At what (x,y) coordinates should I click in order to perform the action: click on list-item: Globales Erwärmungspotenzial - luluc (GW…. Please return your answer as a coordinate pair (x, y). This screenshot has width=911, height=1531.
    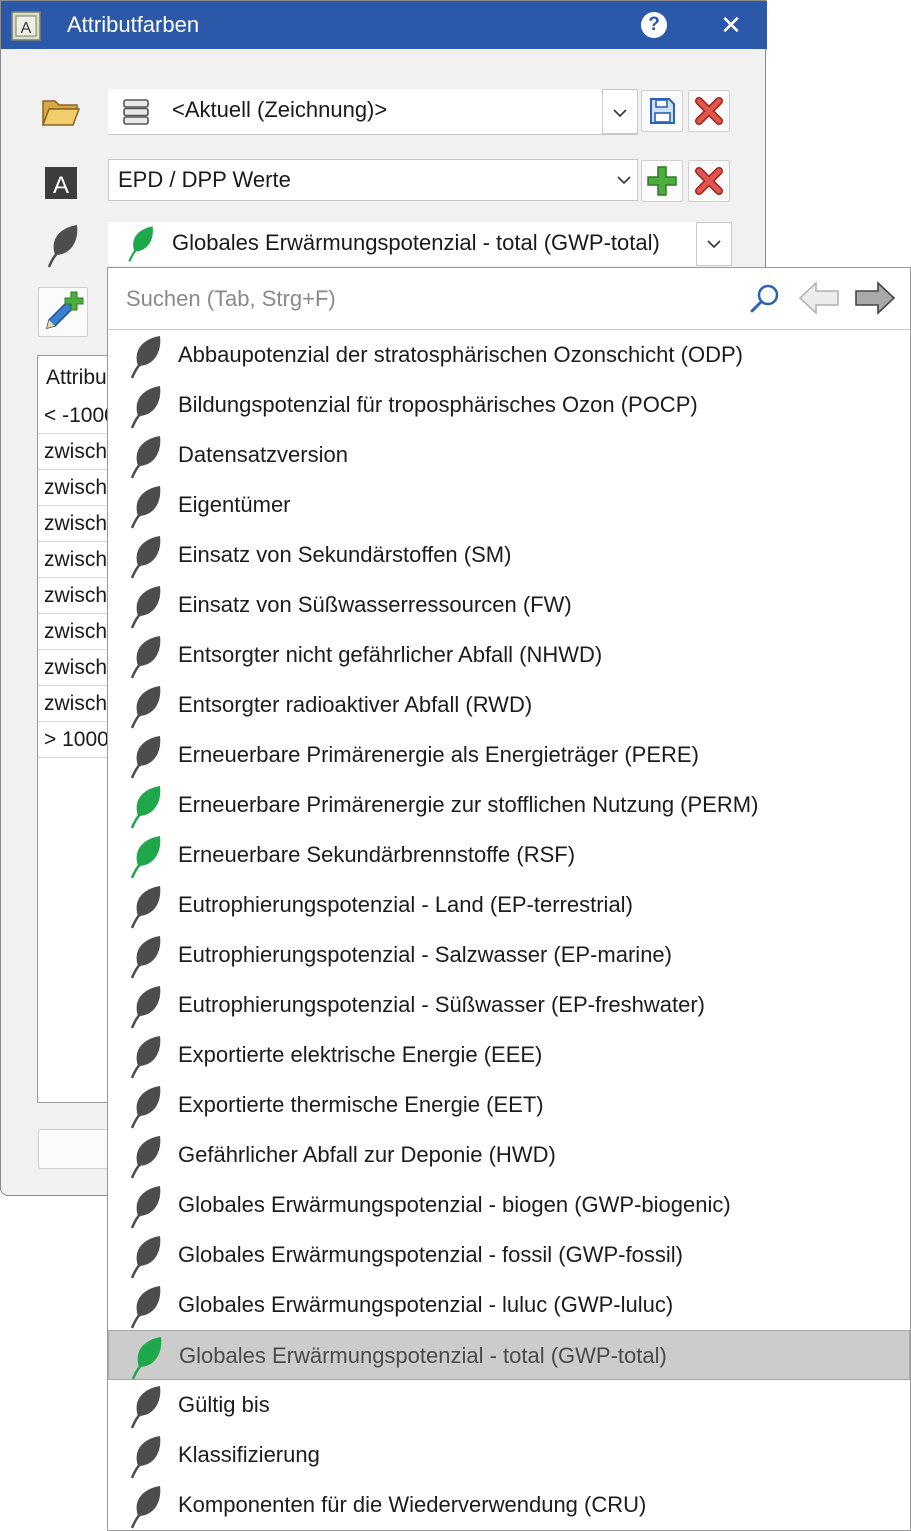
    Looking at the image, I should click on (509, 1305).